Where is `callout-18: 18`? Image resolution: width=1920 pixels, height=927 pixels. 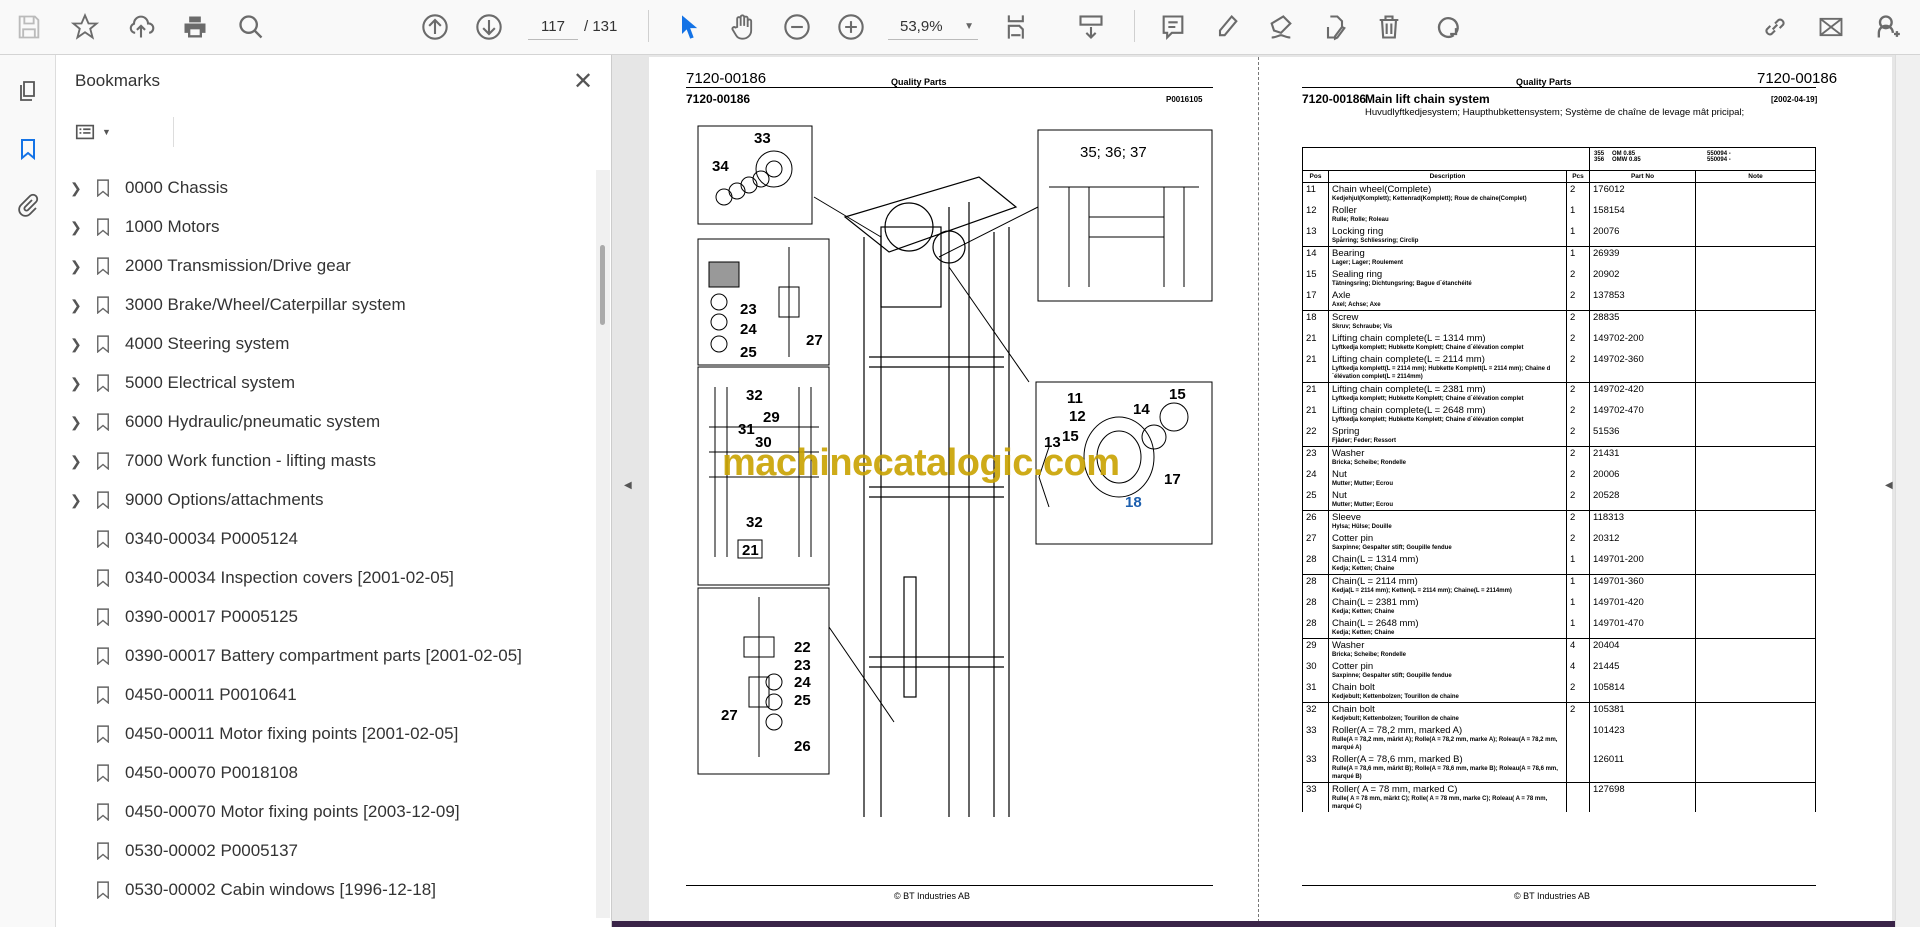
callout-18: 18 is located at coordinates (1133, 502).